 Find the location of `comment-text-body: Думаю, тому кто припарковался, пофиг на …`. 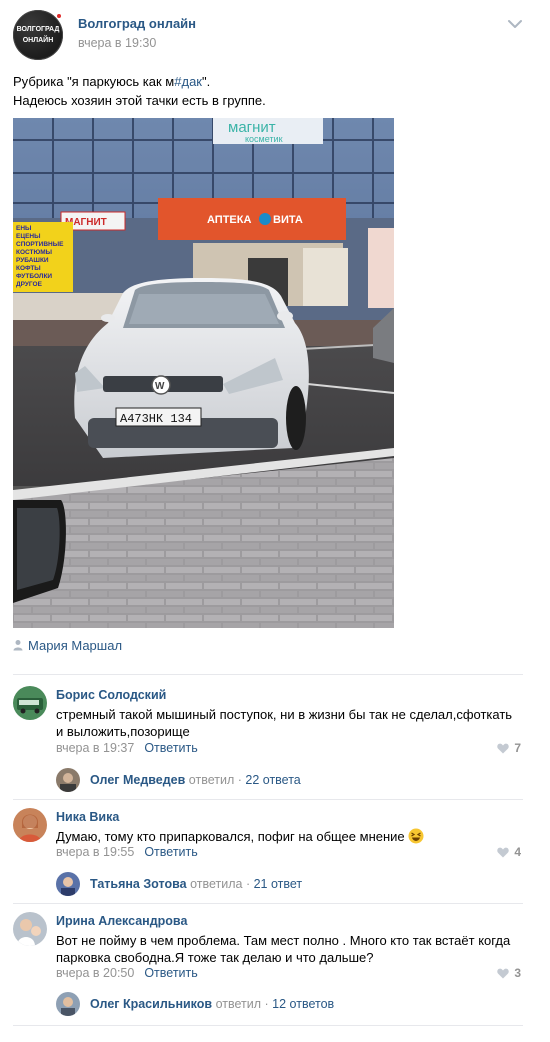

comment-text-body: Думаю, тому кто припарковался, пофиг на … is located at coordinates (230, 836).